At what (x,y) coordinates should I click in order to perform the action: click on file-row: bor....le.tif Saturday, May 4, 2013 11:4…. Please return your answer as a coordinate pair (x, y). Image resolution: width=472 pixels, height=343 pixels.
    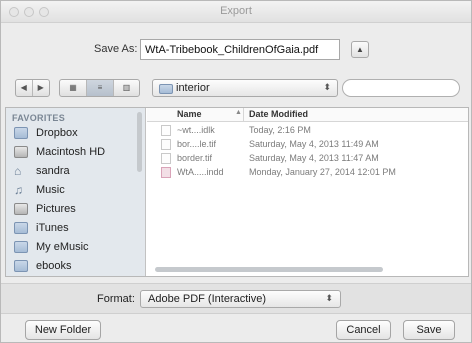
    Looking at the image, I should click on (307, 145).